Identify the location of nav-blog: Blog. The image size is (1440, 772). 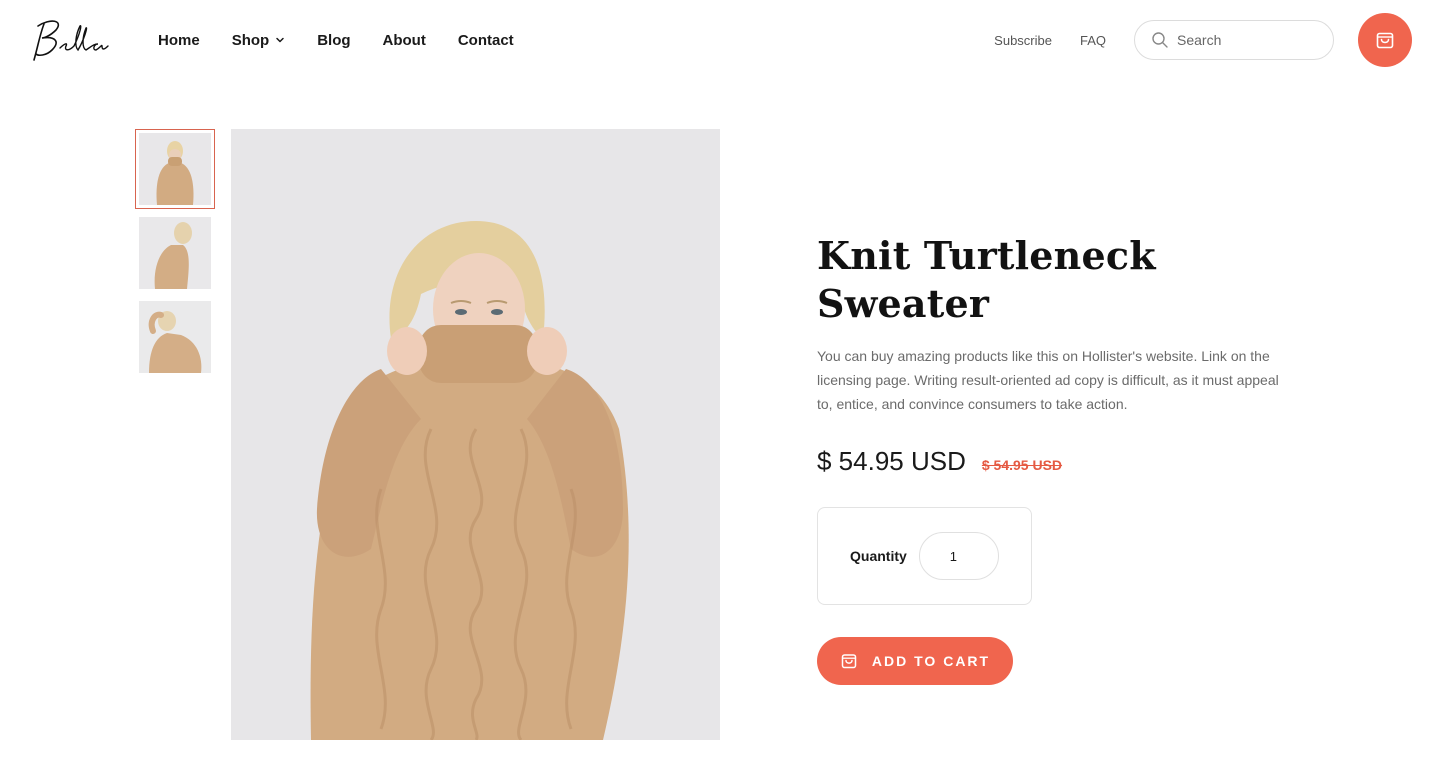
(333, 40).